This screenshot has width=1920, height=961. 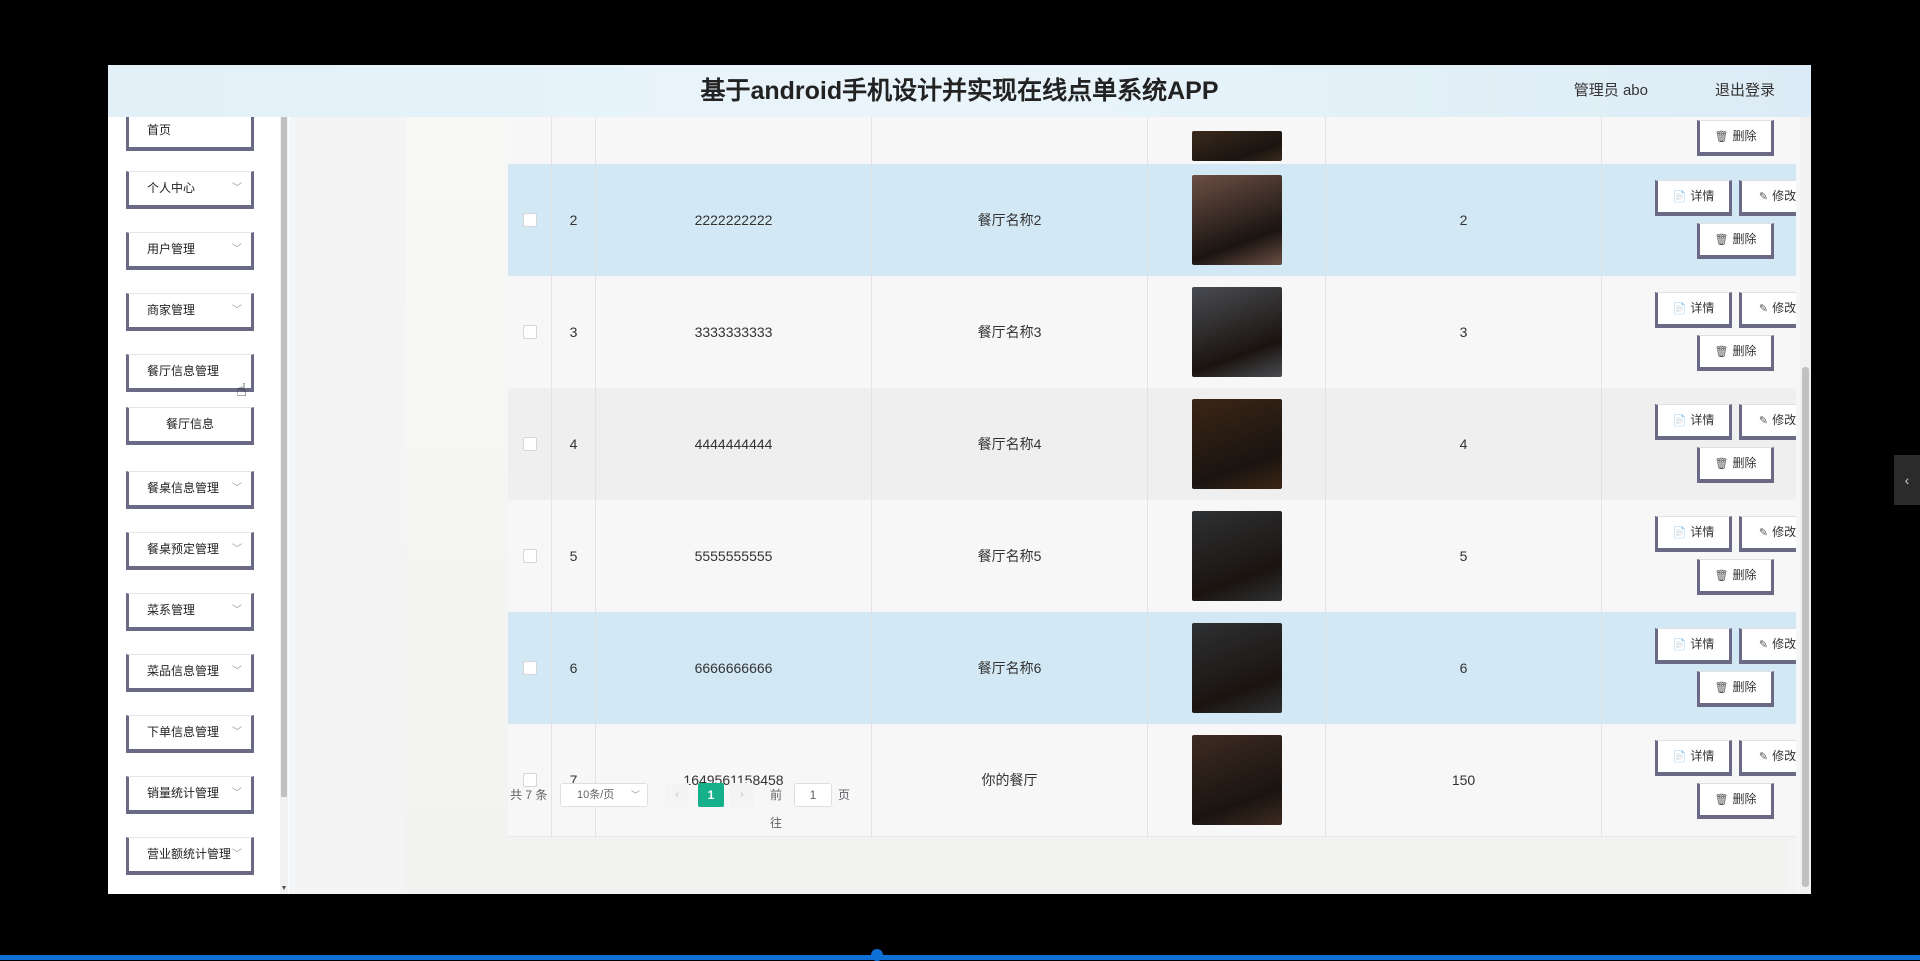 I want to click on table-row: 6 6666666666 餐厅名称6 6 📄 详情 ✎ 修改 🗑 删除, so click(x=1152, y=668).